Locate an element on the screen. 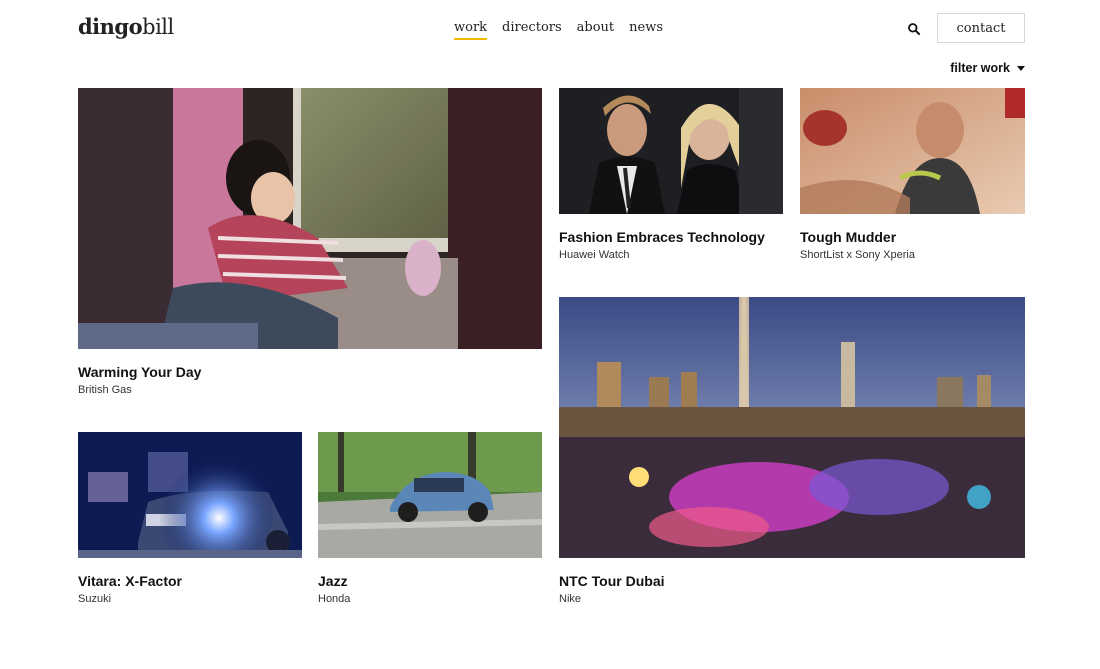 The width and height of the screenshot is (1100, 669). main-nav: work directors about news is located at coordinates (558, 30).